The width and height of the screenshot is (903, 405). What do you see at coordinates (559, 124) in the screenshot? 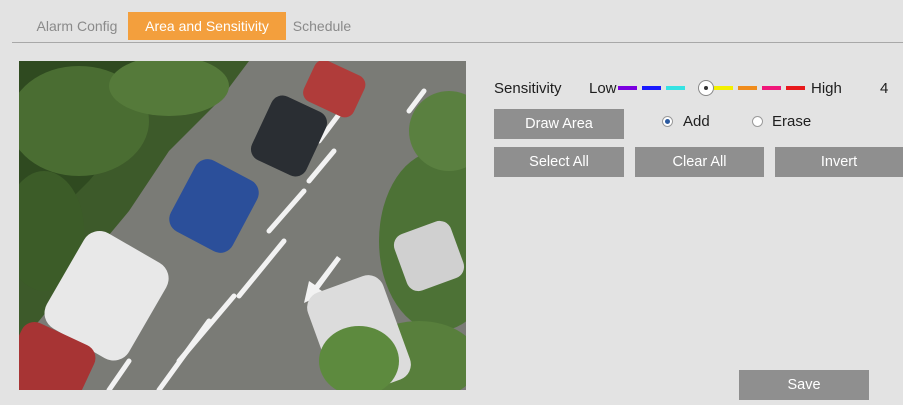
I see `draw-area-button: Draw Area` at bounding box center [559, 124].